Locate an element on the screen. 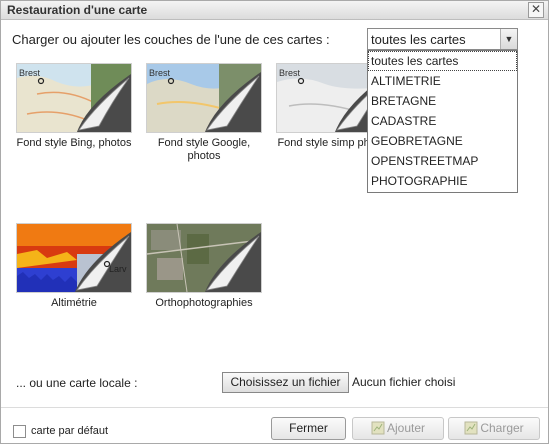 This screenshot has height=444, width=549. dialog-title: Restauration d'une carte is located at coordinates (77, 10).